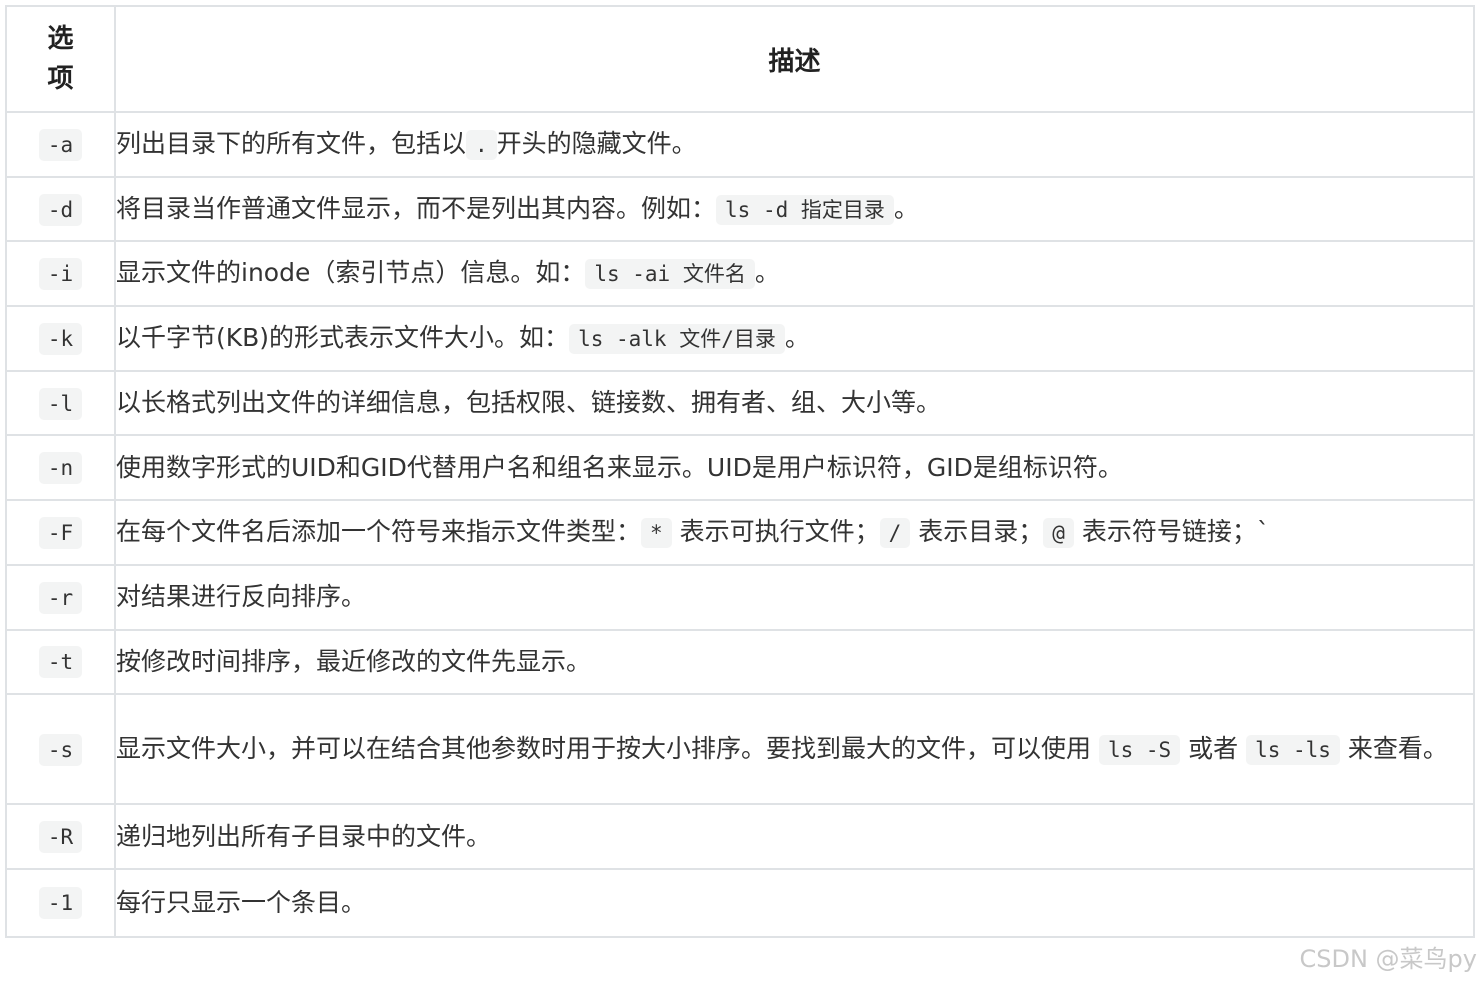  Describe the element at coordinates (977, 531) in the screenshot. I see `description-text: 表示目录；` at that location.